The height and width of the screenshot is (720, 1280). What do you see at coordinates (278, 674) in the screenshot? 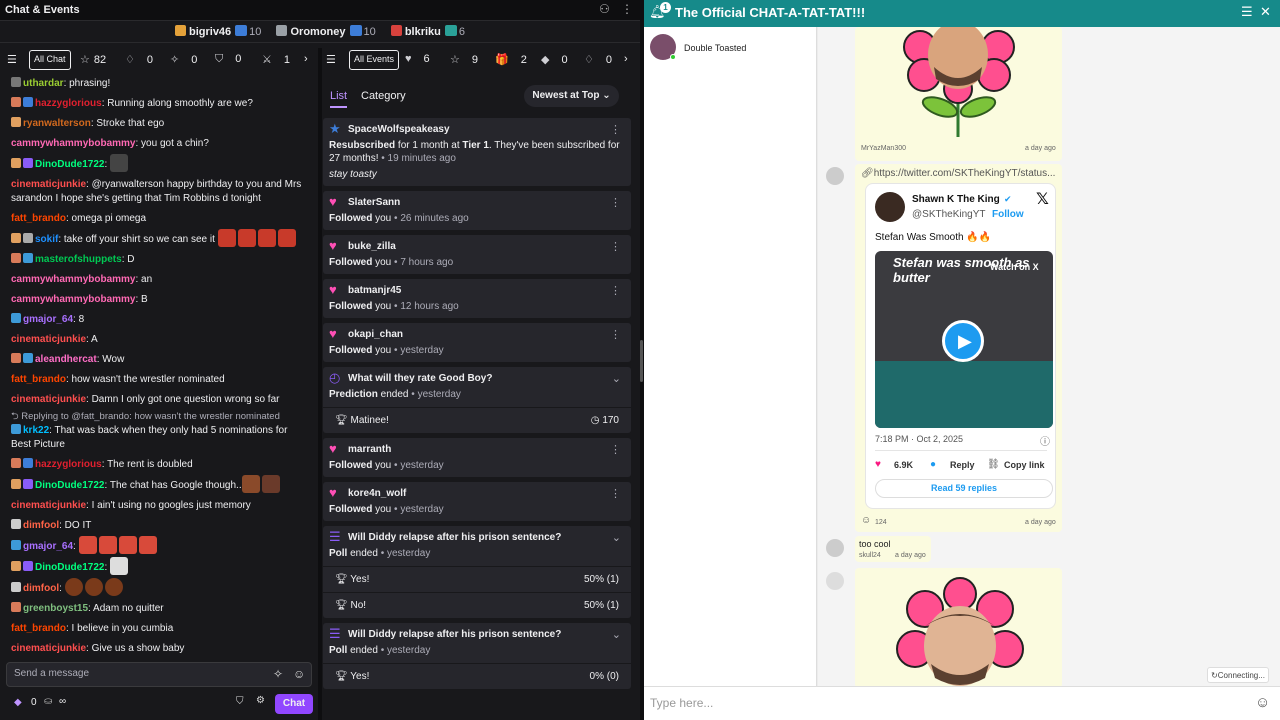
I see `magic-icon: ✧` at bounding box center [278, 674].